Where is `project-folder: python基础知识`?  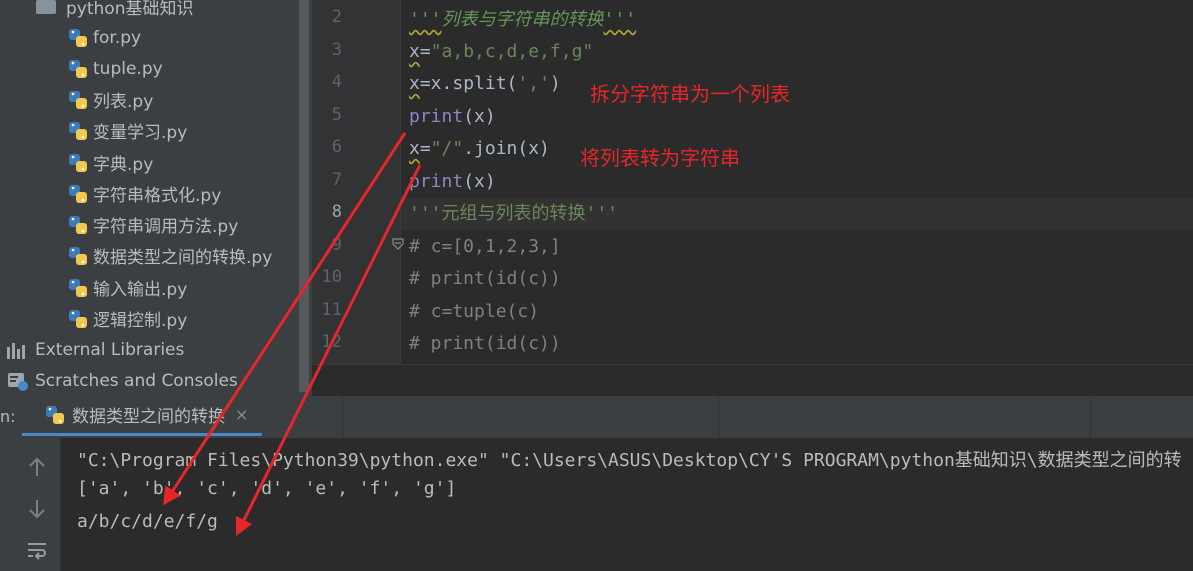
project-folder: python基础知识 is located at coordinates (114, 11).